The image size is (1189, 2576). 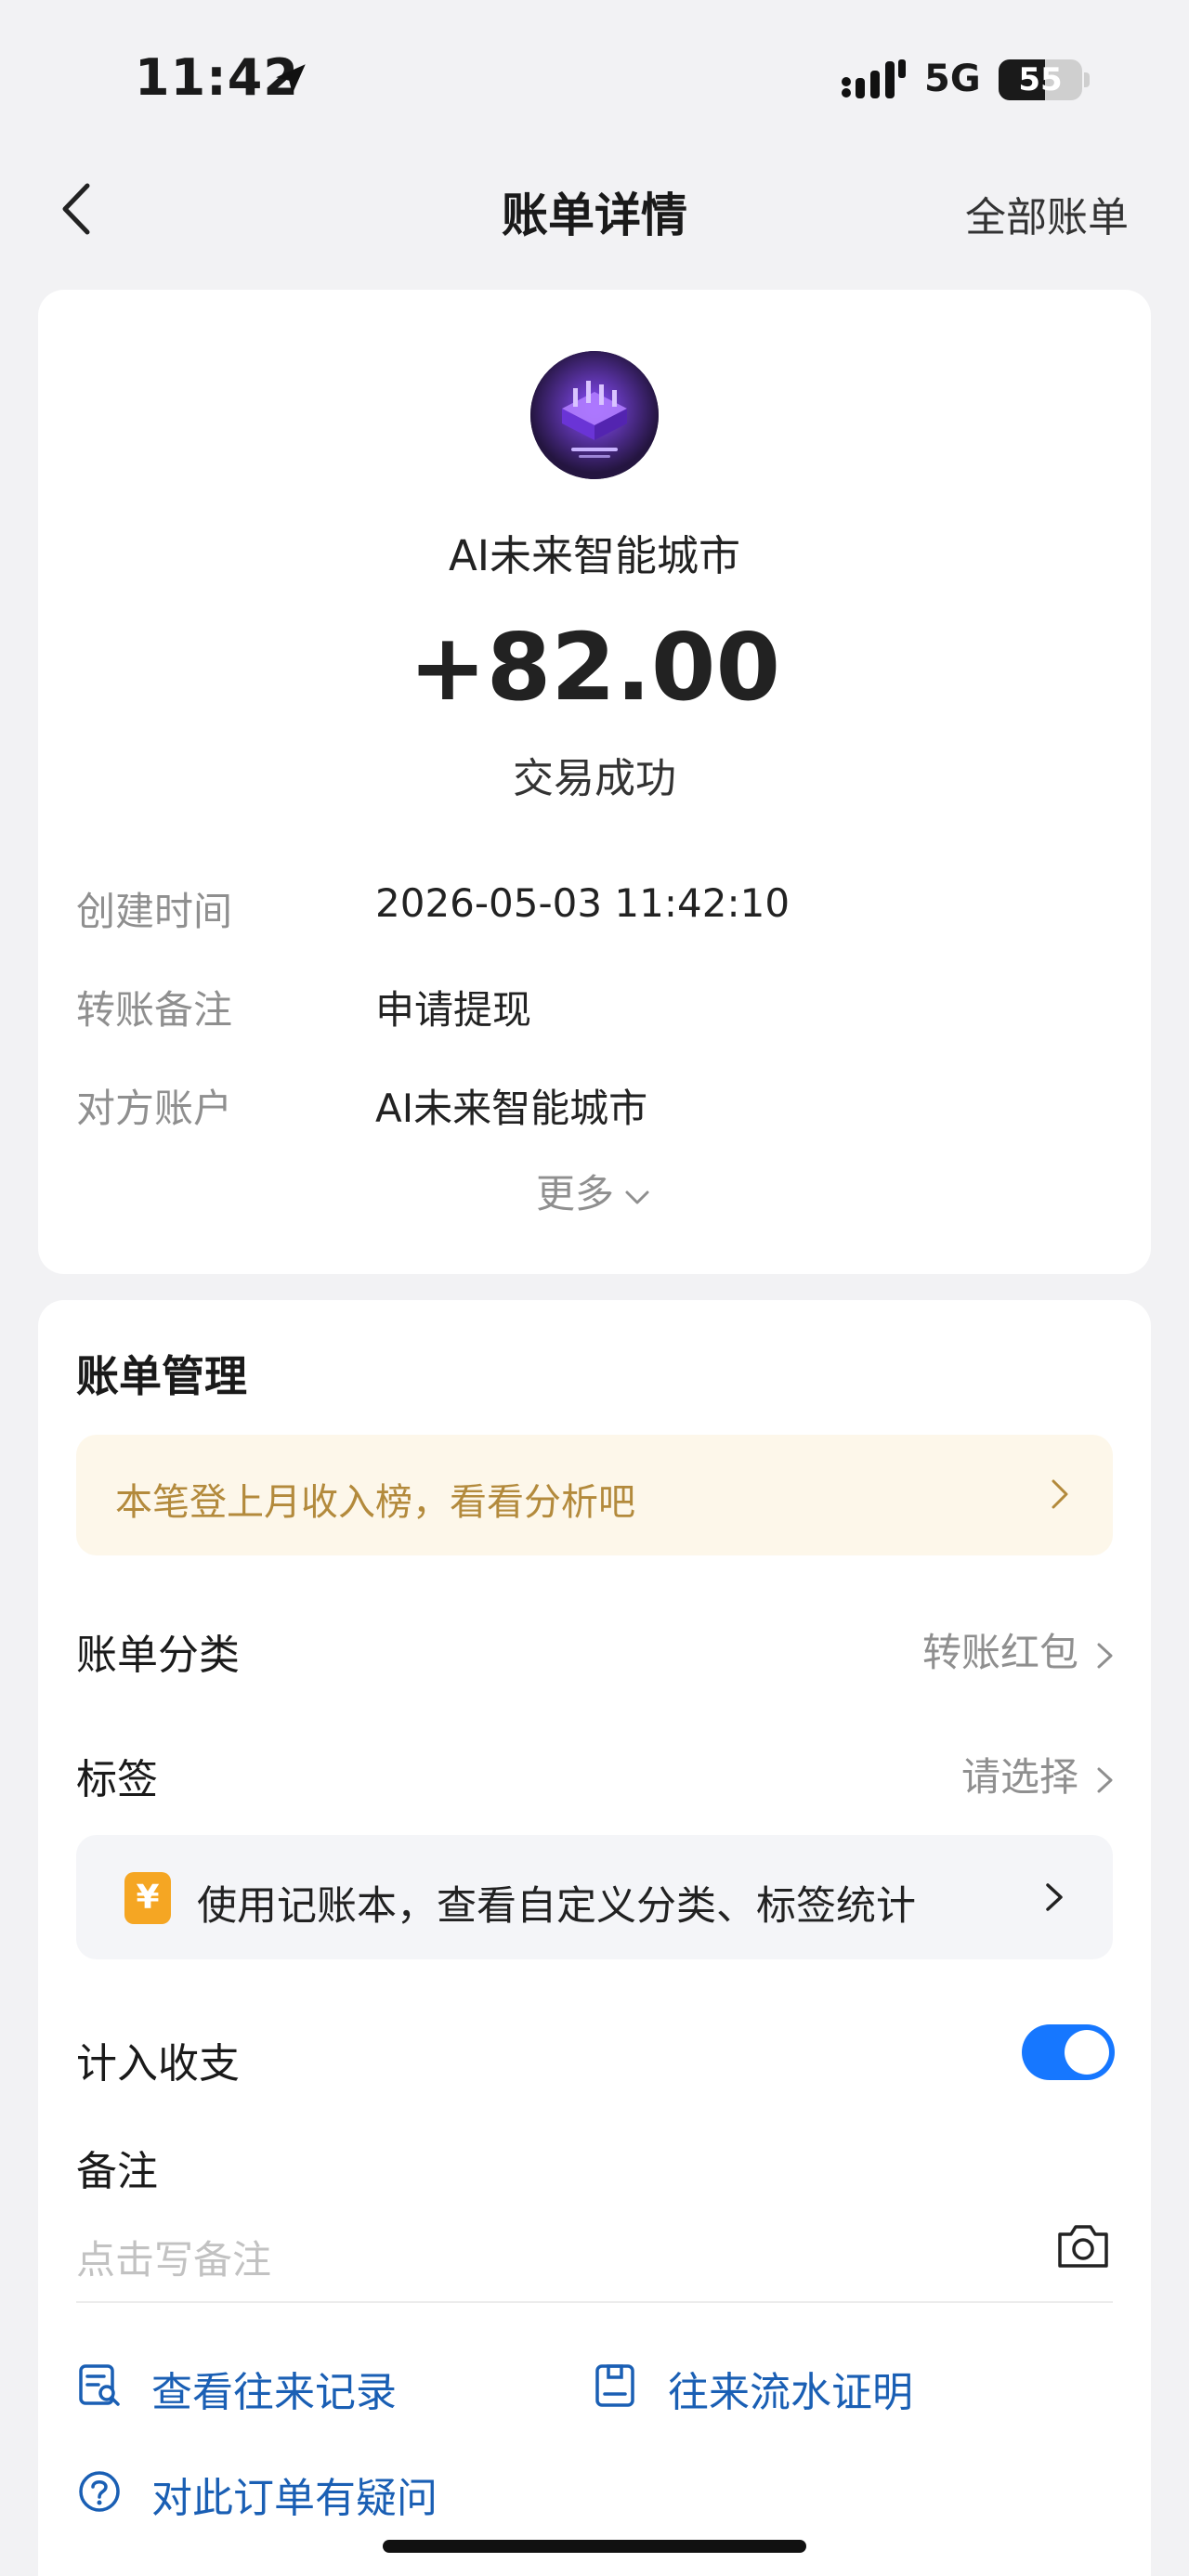 What do you see at coordinates (158, 1655) in the screenshot?
I see `bill-category-label: 账单分类` at bounding box center [158, 1655].